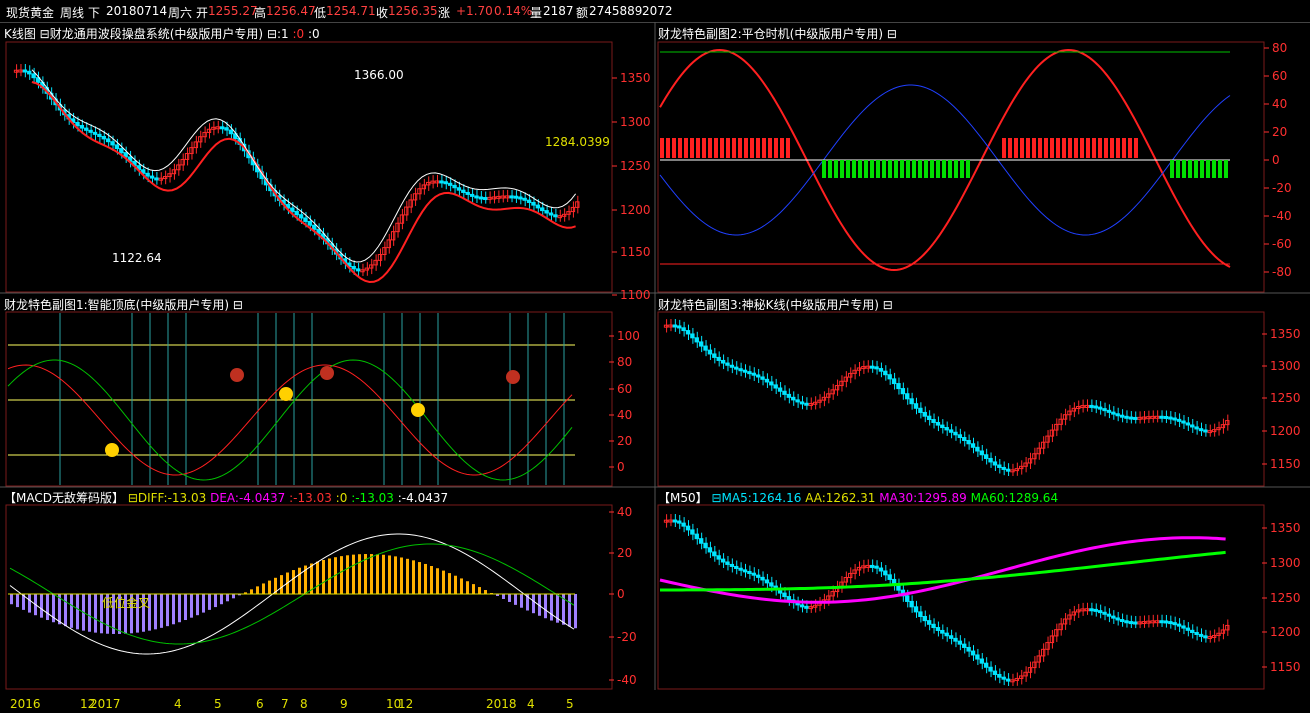 The height and width of the screenshot is (713, 1310). Describe the element at coordinates (625, 389) in the screenshot. I see `y-tick-label: 60` at that location.